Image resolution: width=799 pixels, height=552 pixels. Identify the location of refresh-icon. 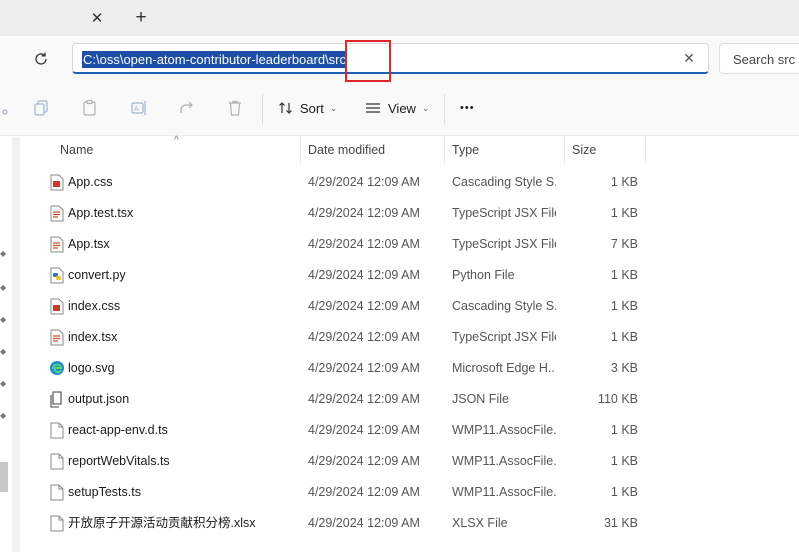
(41, 58).